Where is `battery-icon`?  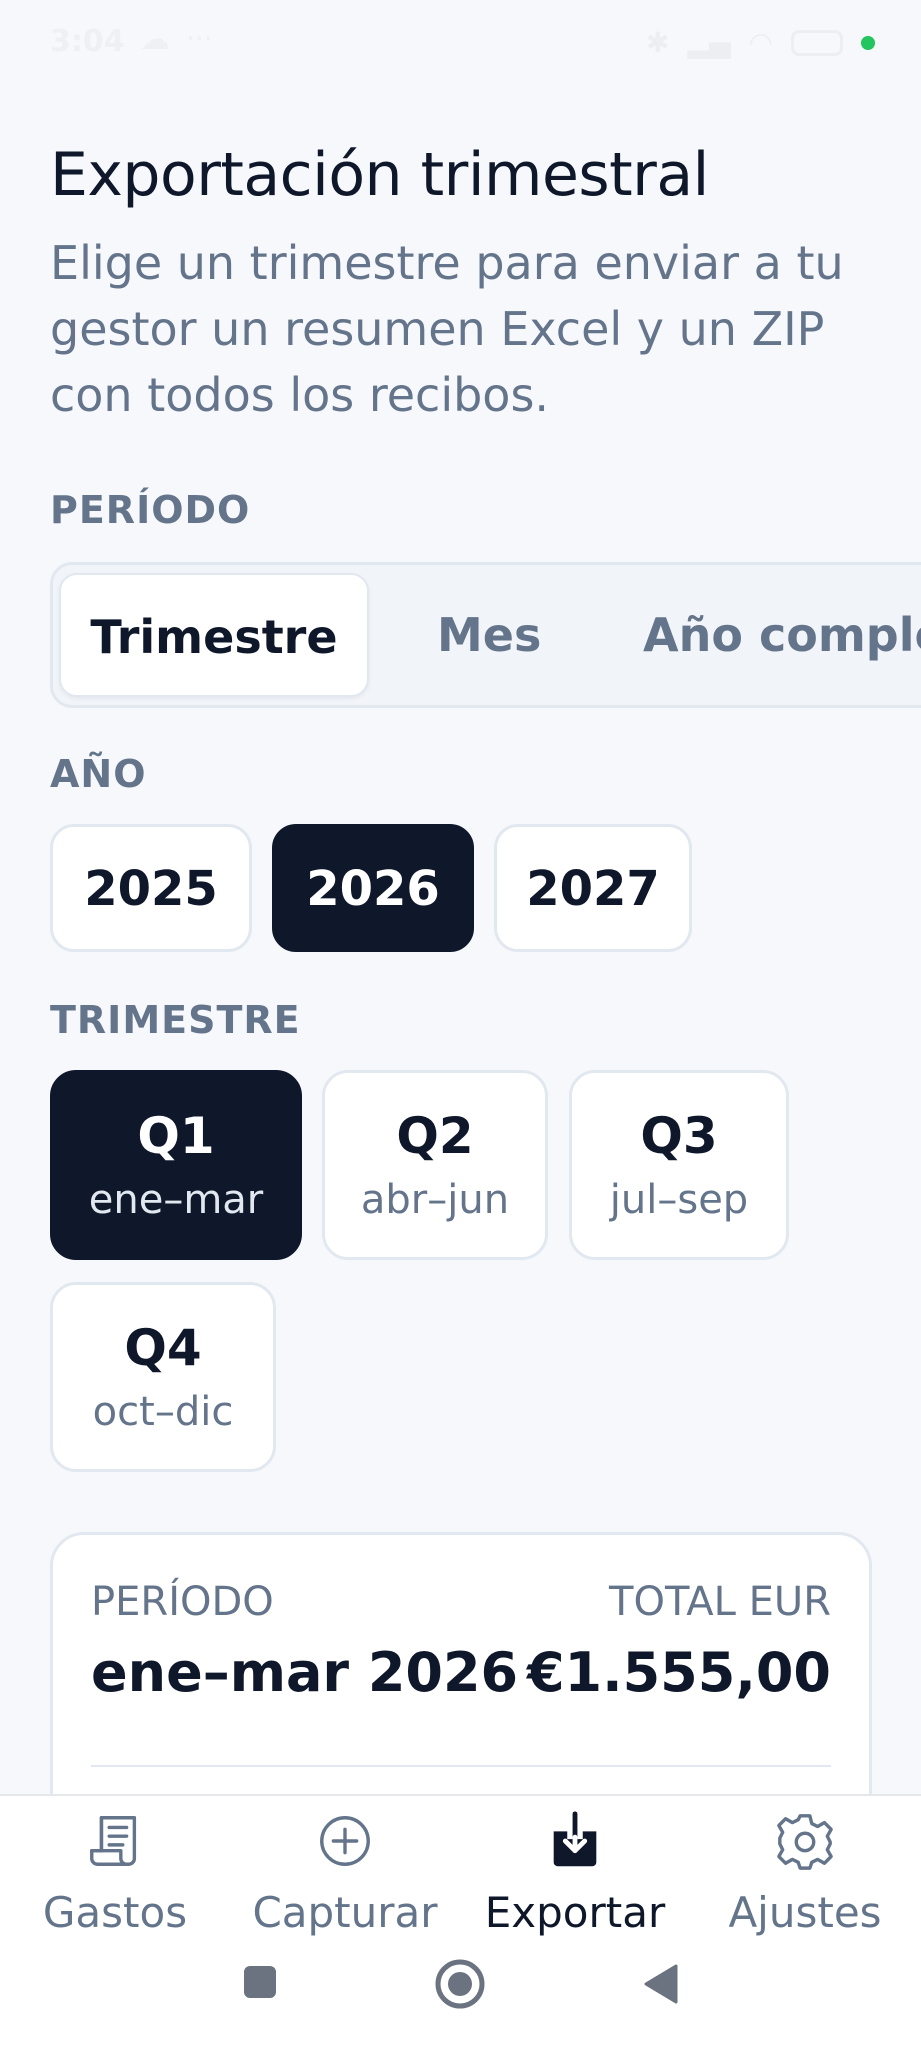 battery-icon is located at coordinates (817, 42).